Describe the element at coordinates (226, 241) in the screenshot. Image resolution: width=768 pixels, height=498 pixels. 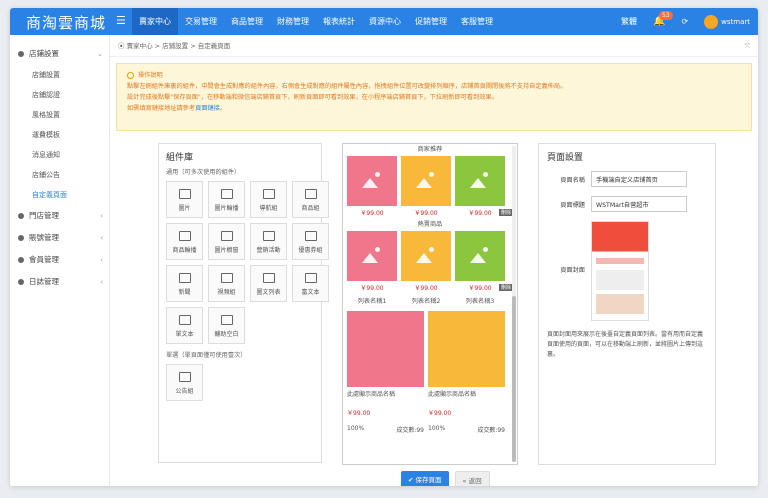
I see `component-image-window: 圖片櫥窗` at that location.